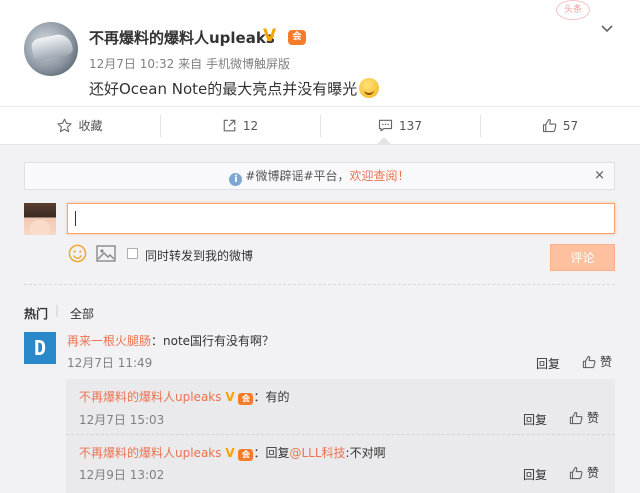 The width and height of the screenshot is (640, 493). Describe the element at coordinates (229, 125) in the screenshot. I see `share-icon` at that location.